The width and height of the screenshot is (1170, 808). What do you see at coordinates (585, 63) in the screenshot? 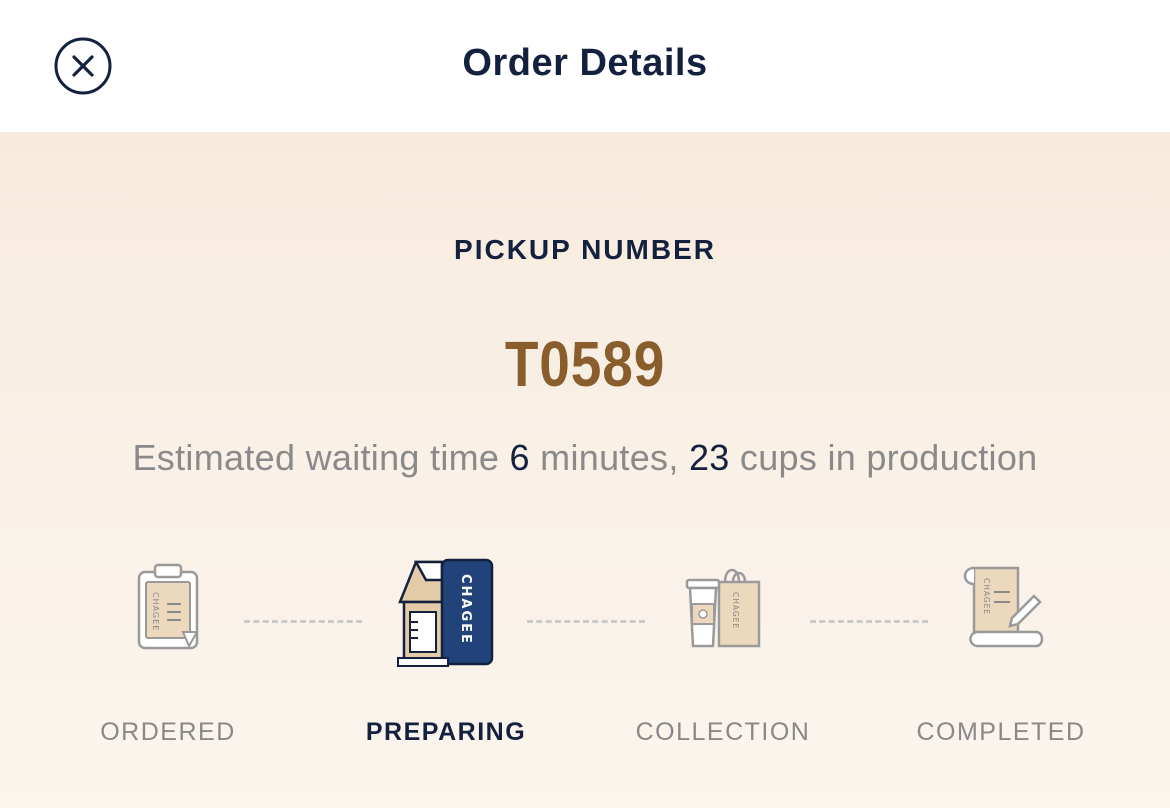
I see `page-title: Order Details` at bounding box center [585, 63].